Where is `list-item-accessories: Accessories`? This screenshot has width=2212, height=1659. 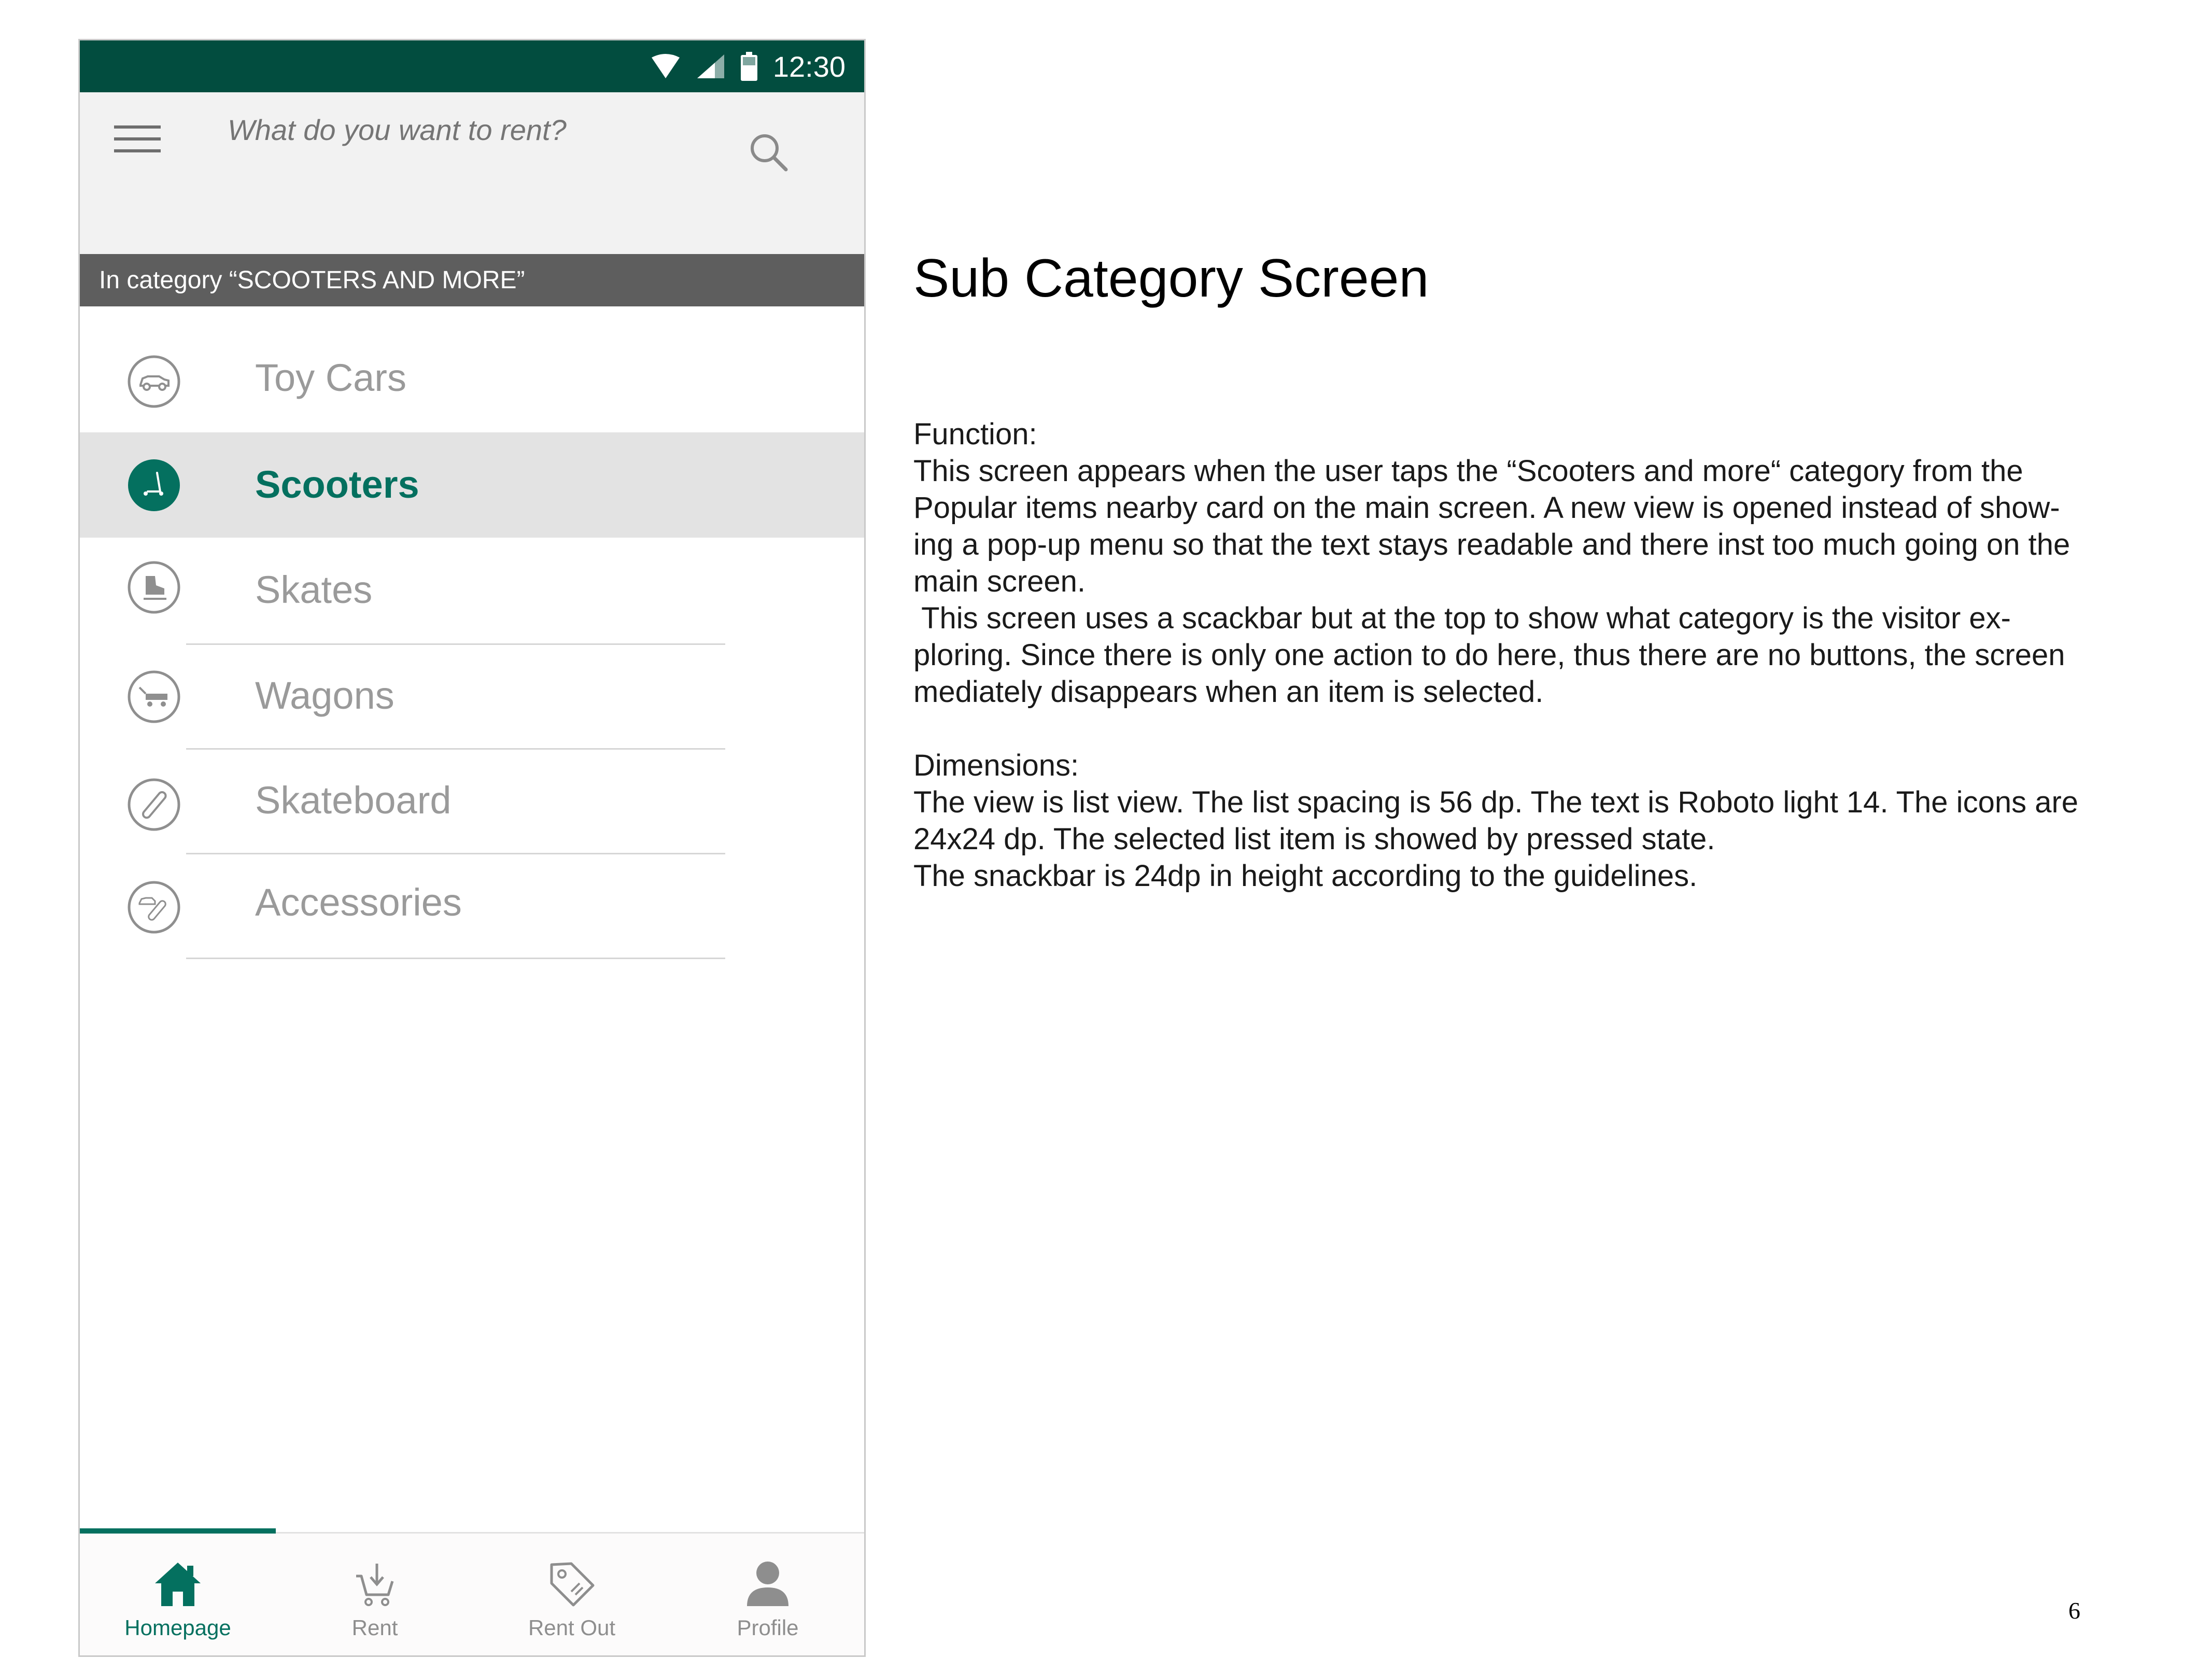 list-item-accessories: Accessories is located at coordinates (472, 906).